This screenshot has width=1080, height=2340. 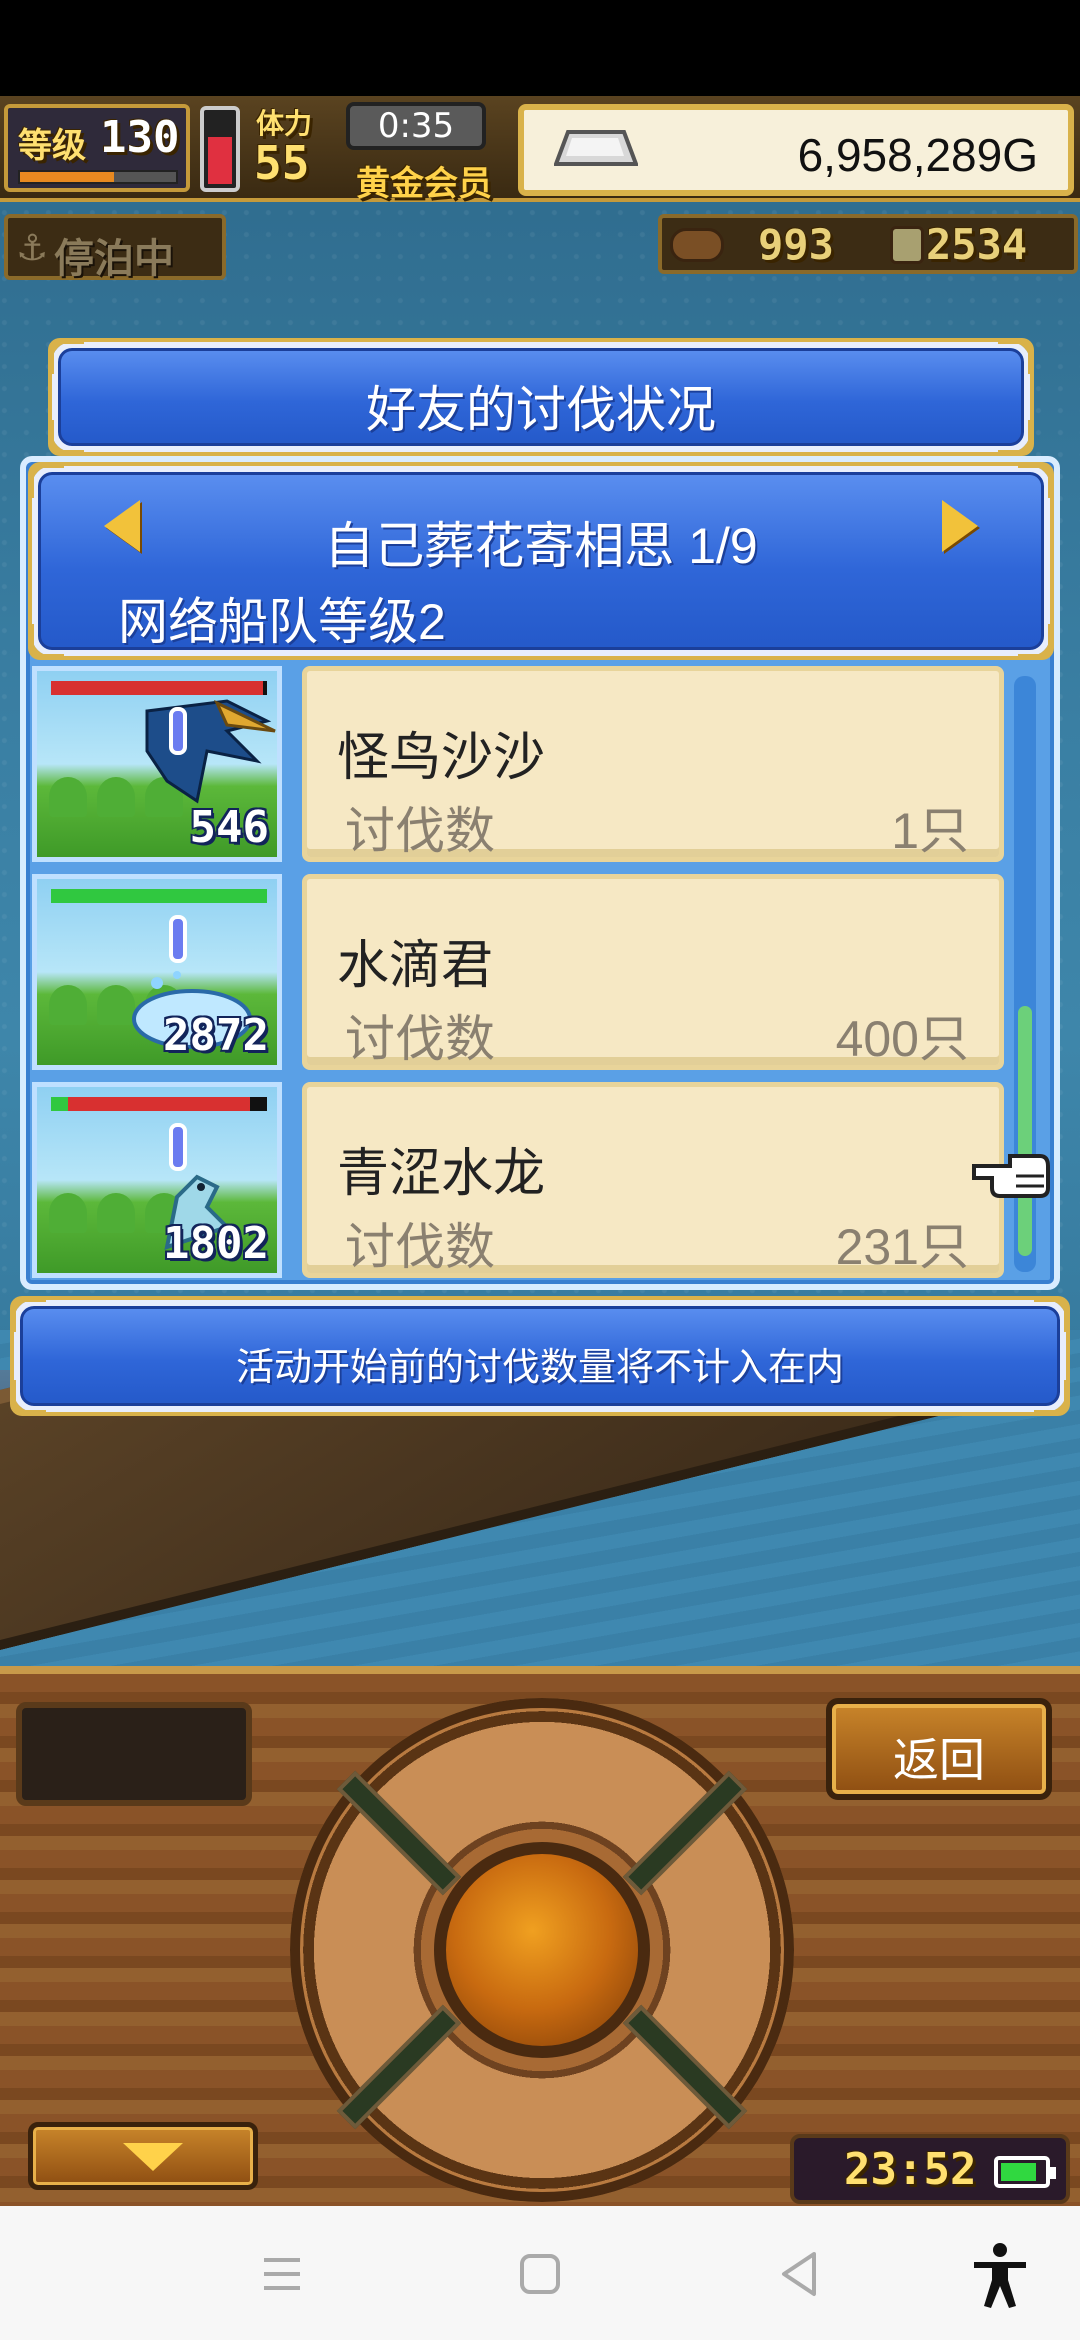 What do you see at coordinates (67, 177) in the screenshot?
I see `exp-bar-fill` at bounding box center [67, 177].